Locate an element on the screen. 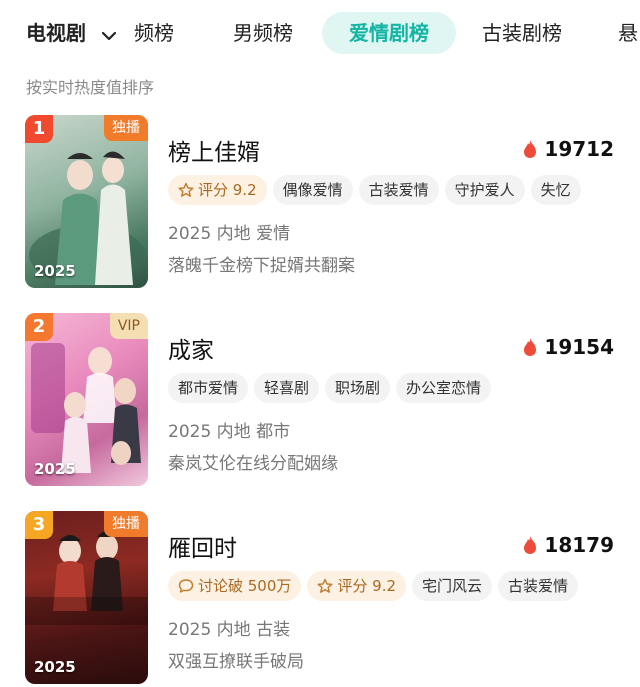  category-dropdown: 电视剧 is located at coordinates (71, 33).